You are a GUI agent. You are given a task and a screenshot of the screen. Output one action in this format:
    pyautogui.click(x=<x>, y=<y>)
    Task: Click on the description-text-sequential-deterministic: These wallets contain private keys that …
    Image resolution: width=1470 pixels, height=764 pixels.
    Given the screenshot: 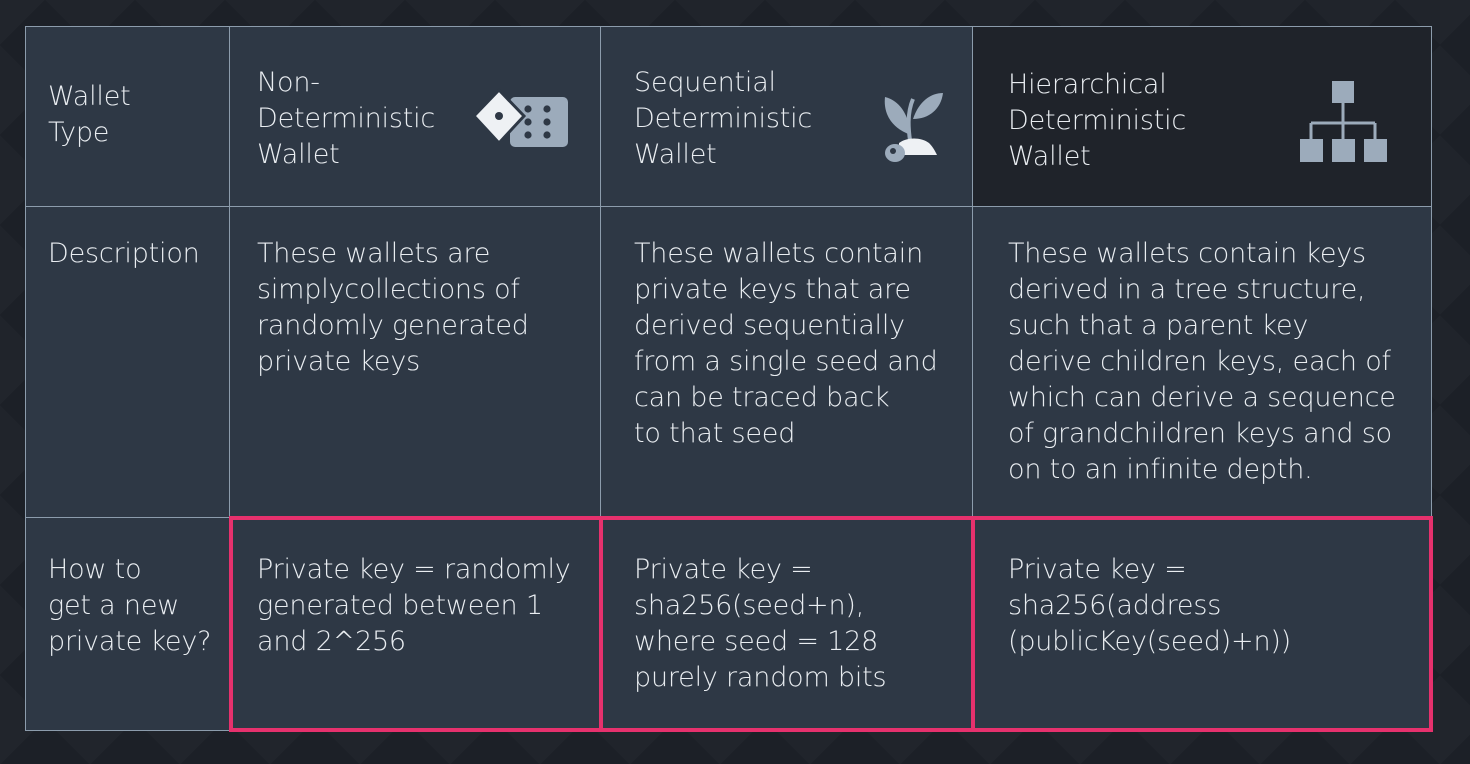 What is the action you would take?
    pyautogui.click(x=786, y=343)
    